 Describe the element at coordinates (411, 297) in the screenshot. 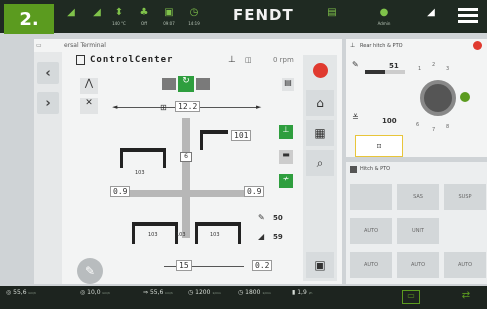

I see `message-icon: ▭` at that location.